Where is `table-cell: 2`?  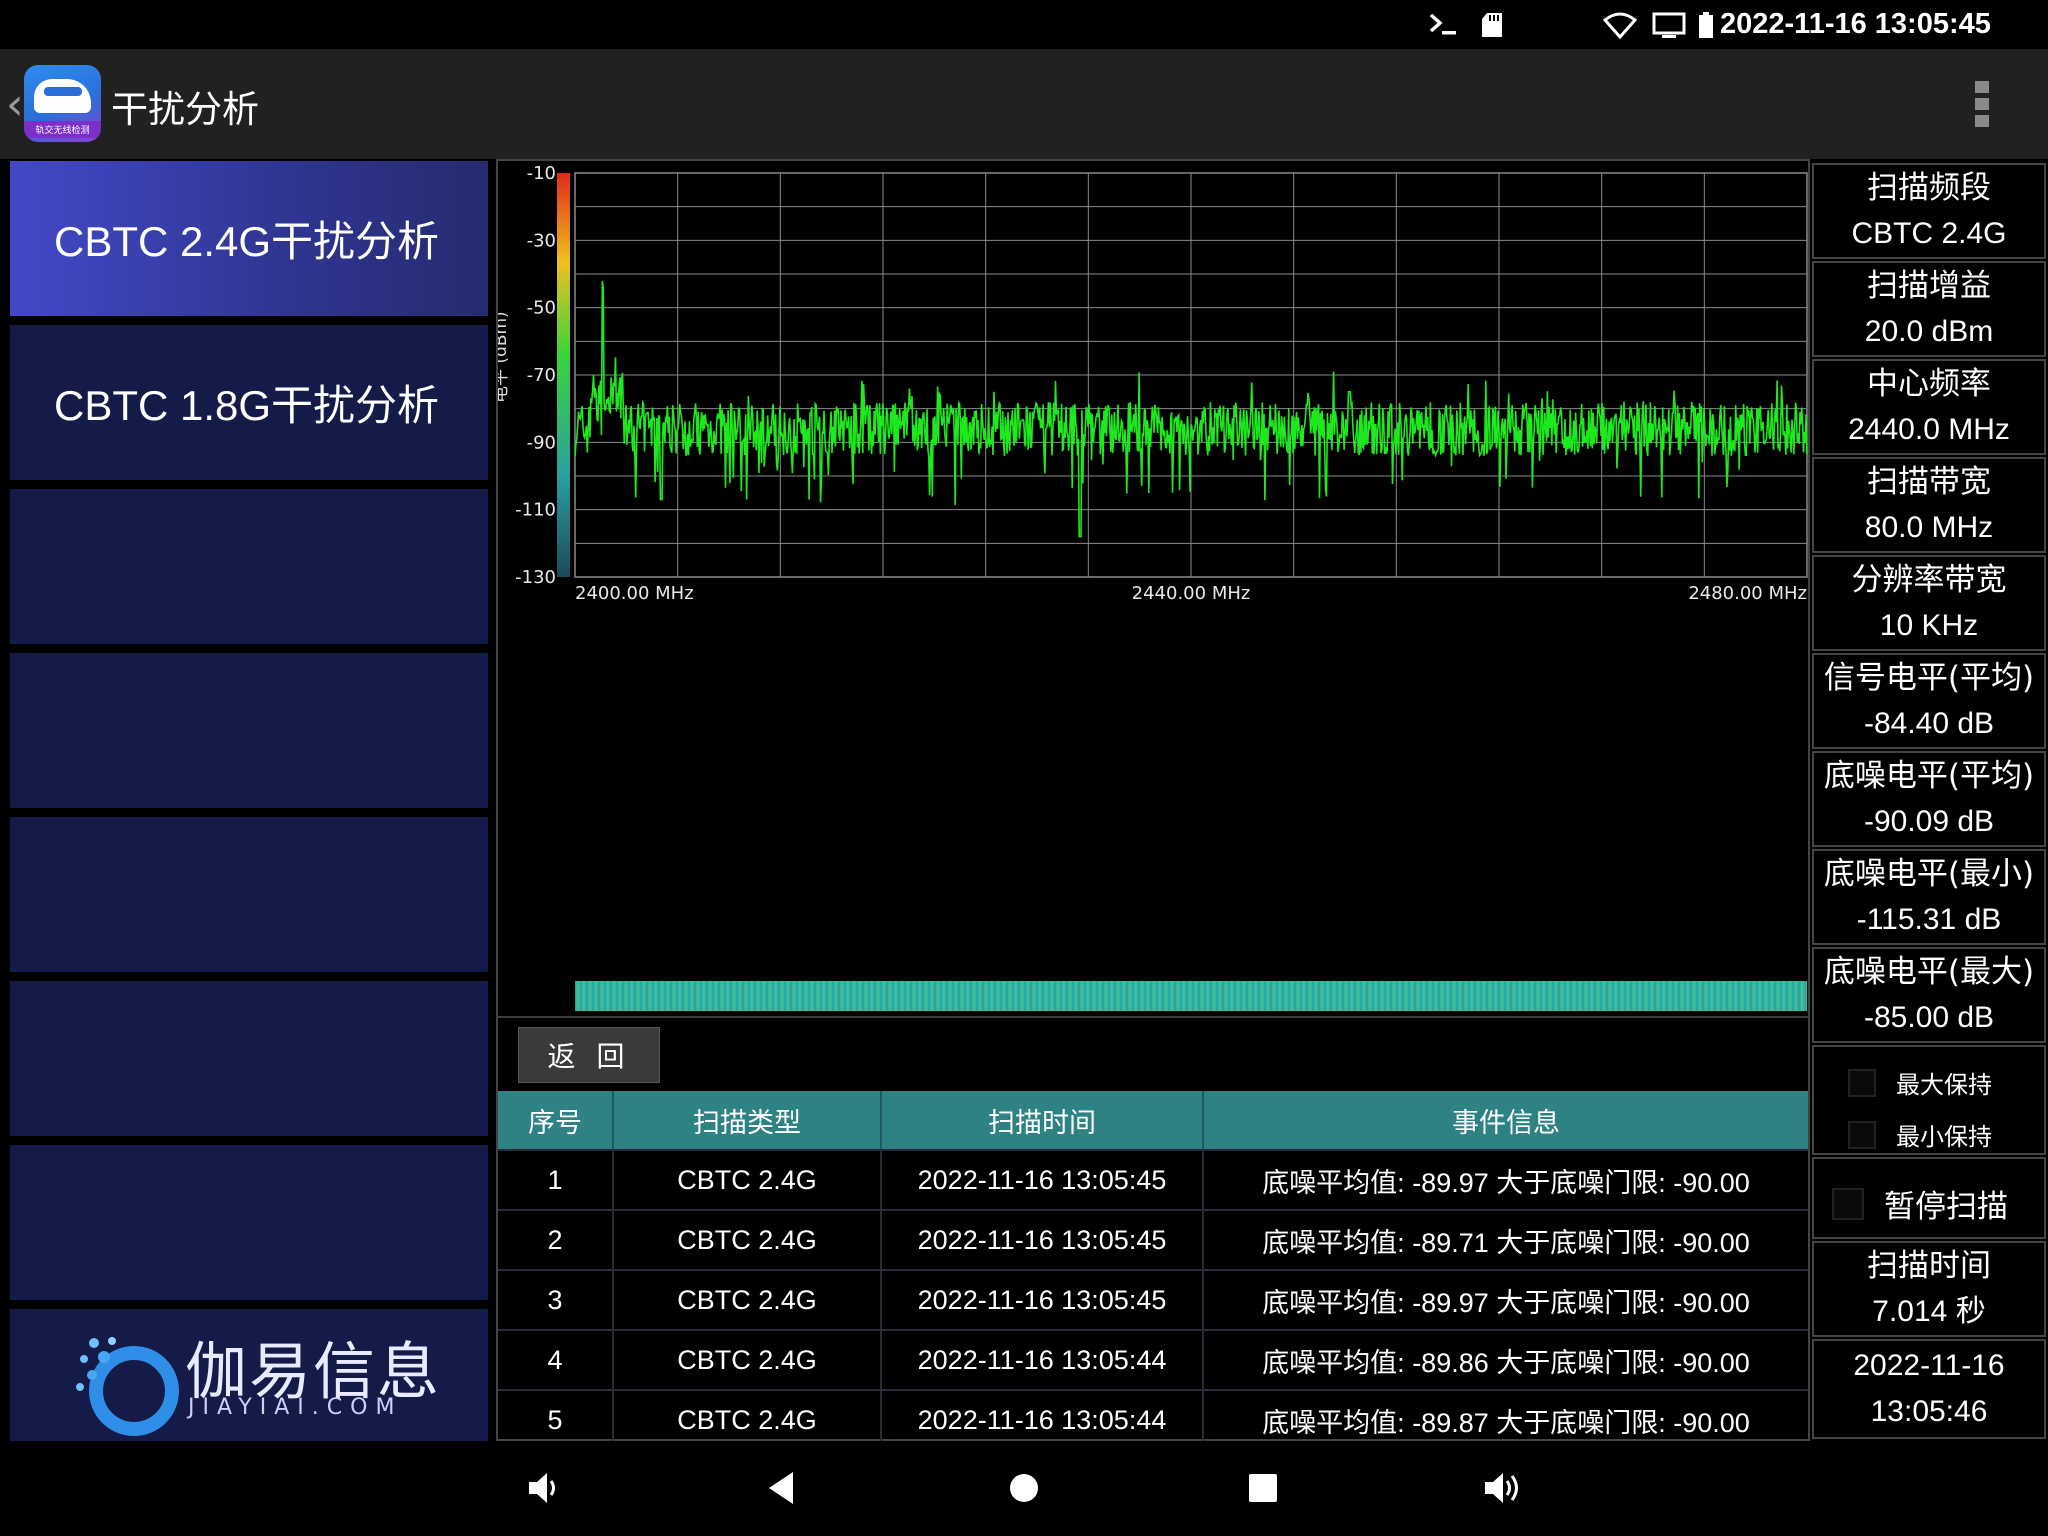
table-cell: 2 is located at coordinates (556, 1240).